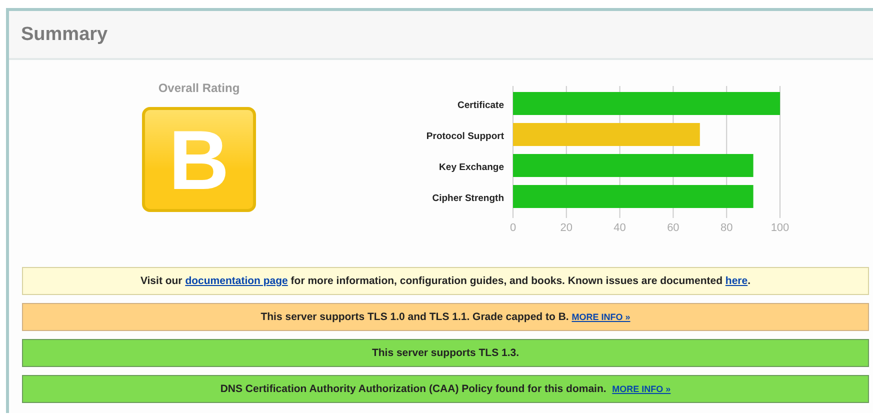 The width and height of the screenshot is (873, 416). Describe the element at coordinates (673, 228) in the screenshot. I see `axis-tick-label: 60` at that location.